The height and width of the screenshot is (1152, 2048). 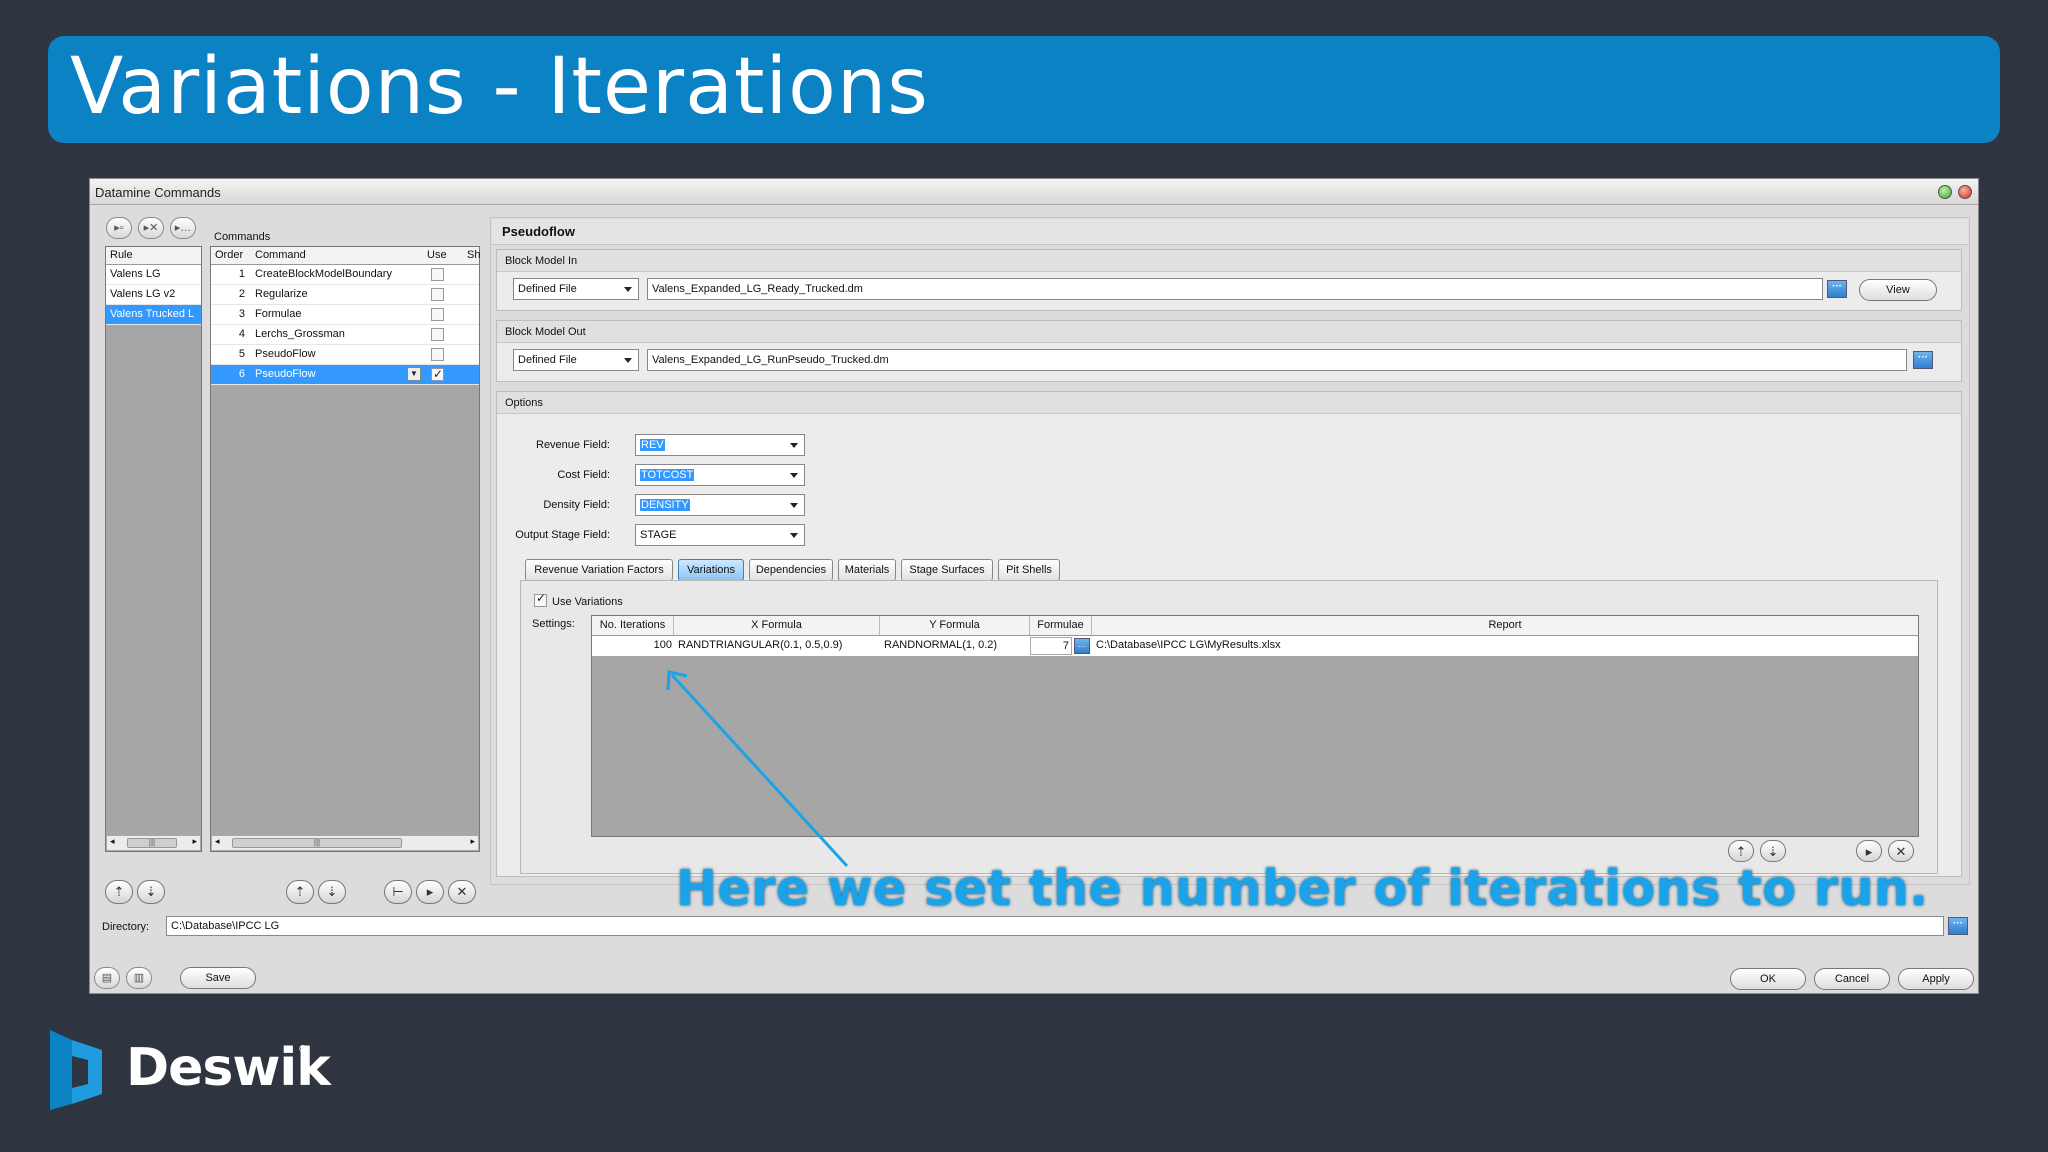 I want to click on deswik-logo: Deswik ®, so click(x=190, y=1070).